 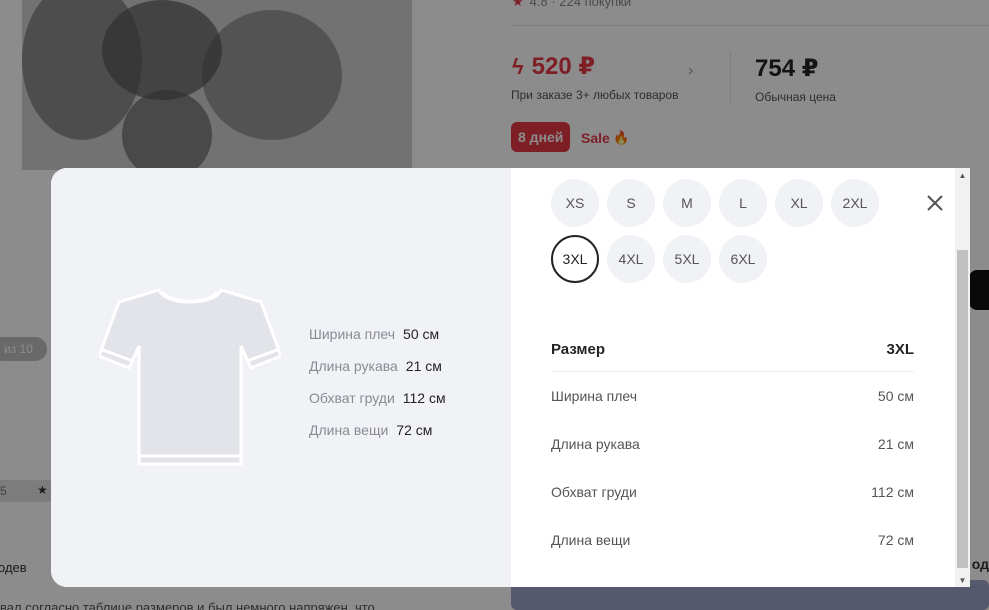 I want to click on tshirt-icon, so click(x=190, y=377).